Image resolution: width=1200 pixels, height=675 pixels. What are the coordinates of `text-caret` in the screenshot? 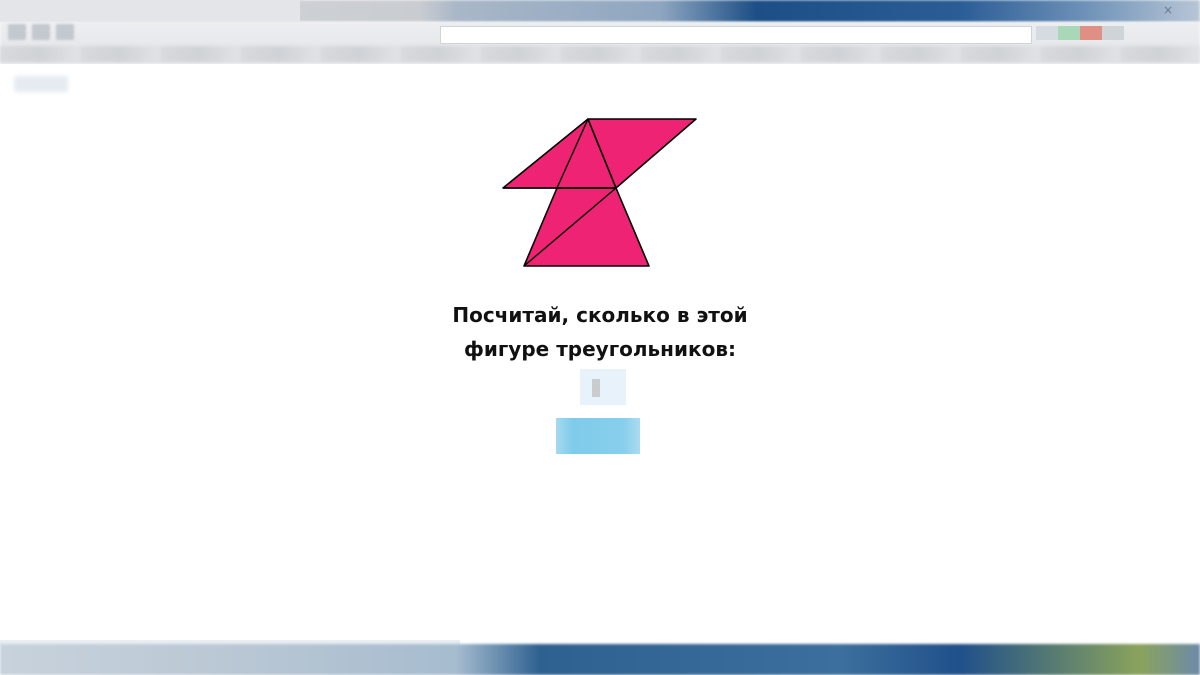 It's located at (596, 388).